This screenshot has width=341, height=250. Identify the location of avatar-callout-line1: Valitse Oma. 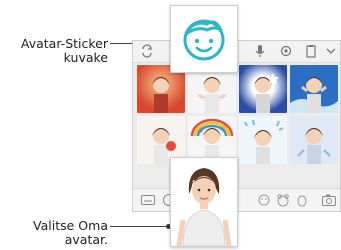
(70, 225).